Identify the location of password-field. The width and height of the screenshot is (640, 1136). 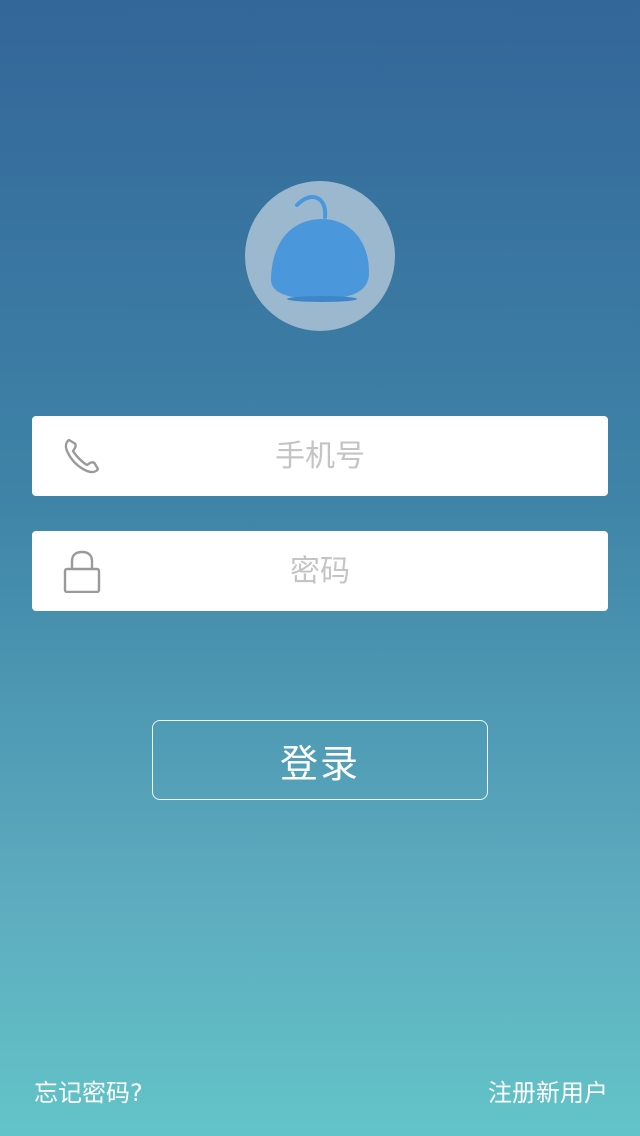
(320, 571).